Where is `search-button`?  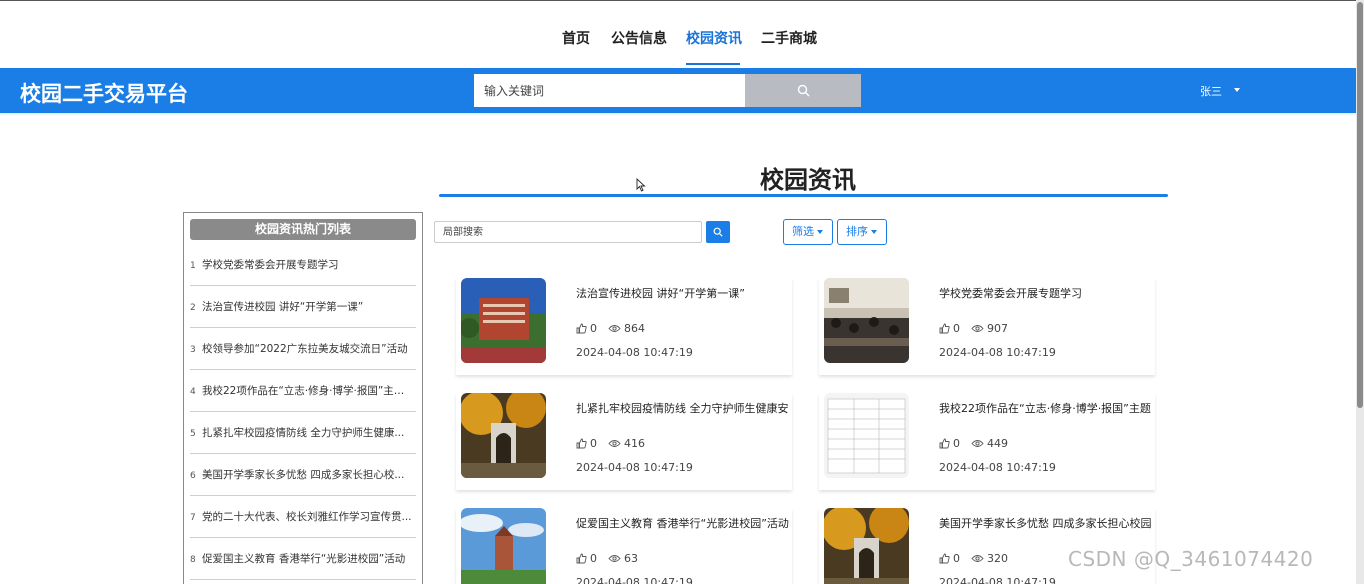 search-button is located at coordinates (803, 90).